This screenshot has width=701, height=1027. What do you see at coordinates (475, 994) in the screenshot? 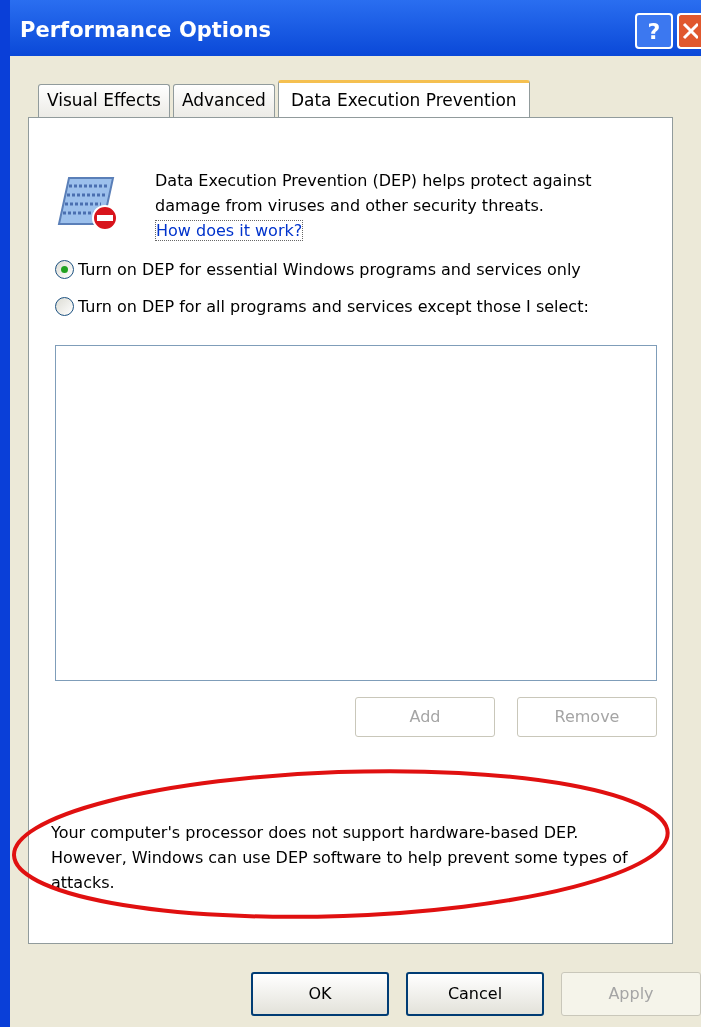
I see `dialog-button: Cancel` at bounding box center [475, 994].